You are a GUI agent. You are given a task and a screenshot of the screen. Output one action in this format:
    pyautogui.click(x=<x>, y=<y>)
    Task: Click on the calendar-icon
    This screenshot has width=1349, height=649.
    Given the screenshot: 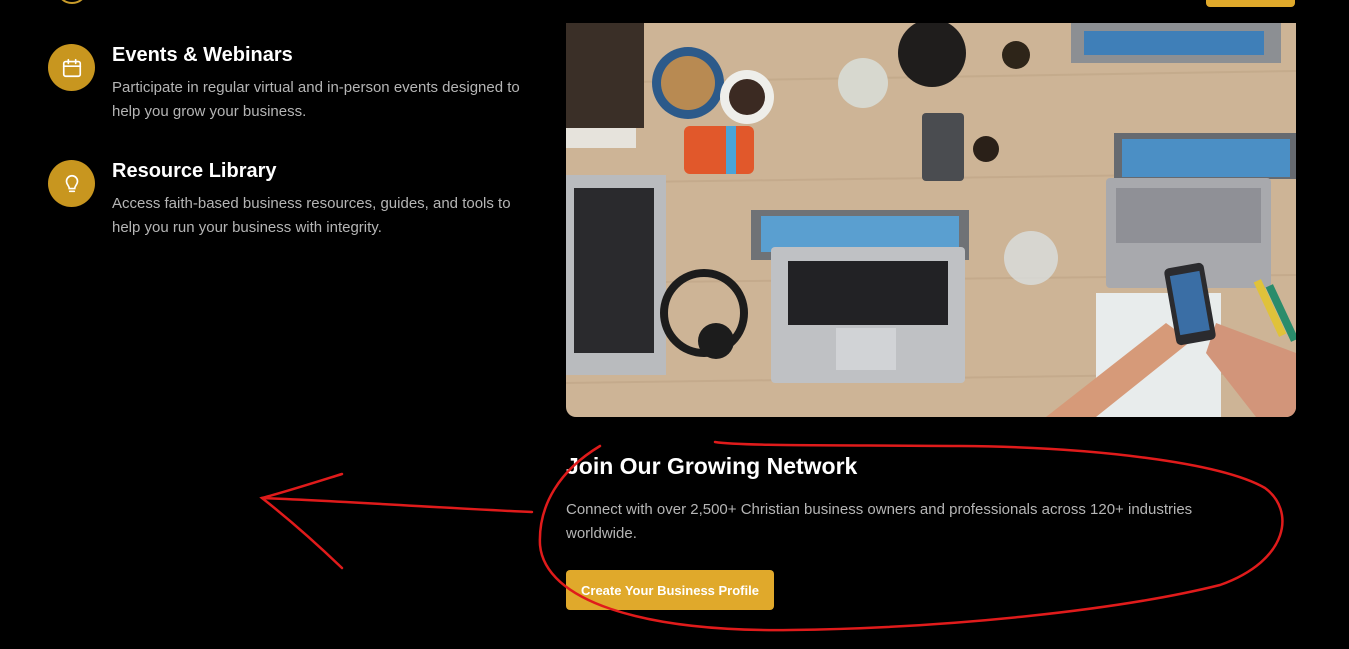 What is the action you would take?
    pyautogui.click(x=71, y=67)
    